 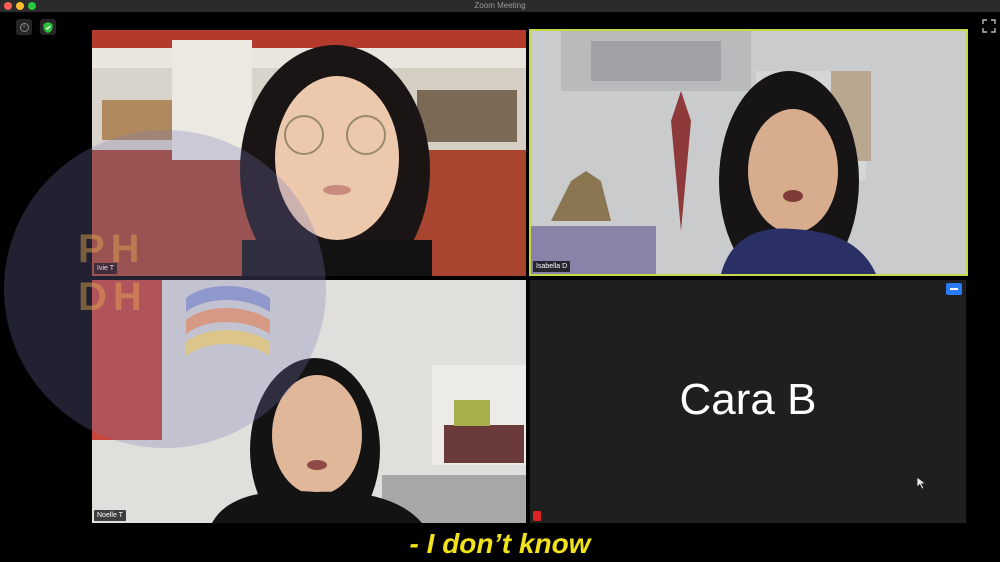 I want to click on security-button, so click(x=48, y=27).